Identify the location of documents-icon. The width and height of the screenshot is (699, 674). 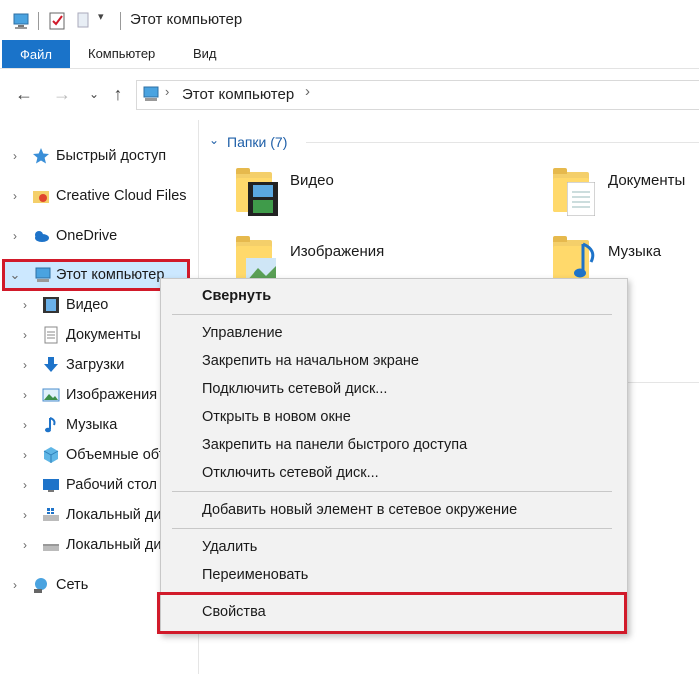
(51, 335).